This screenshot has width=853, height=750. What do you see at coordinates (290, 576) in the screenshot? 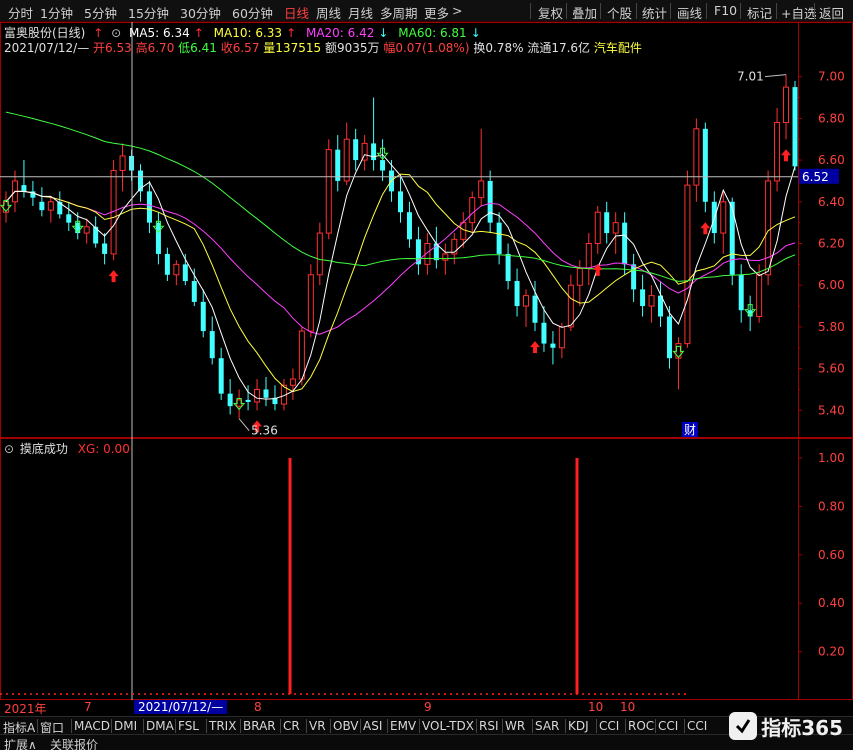
I see `xg-signal-bar` at bounding box center [290, 576].